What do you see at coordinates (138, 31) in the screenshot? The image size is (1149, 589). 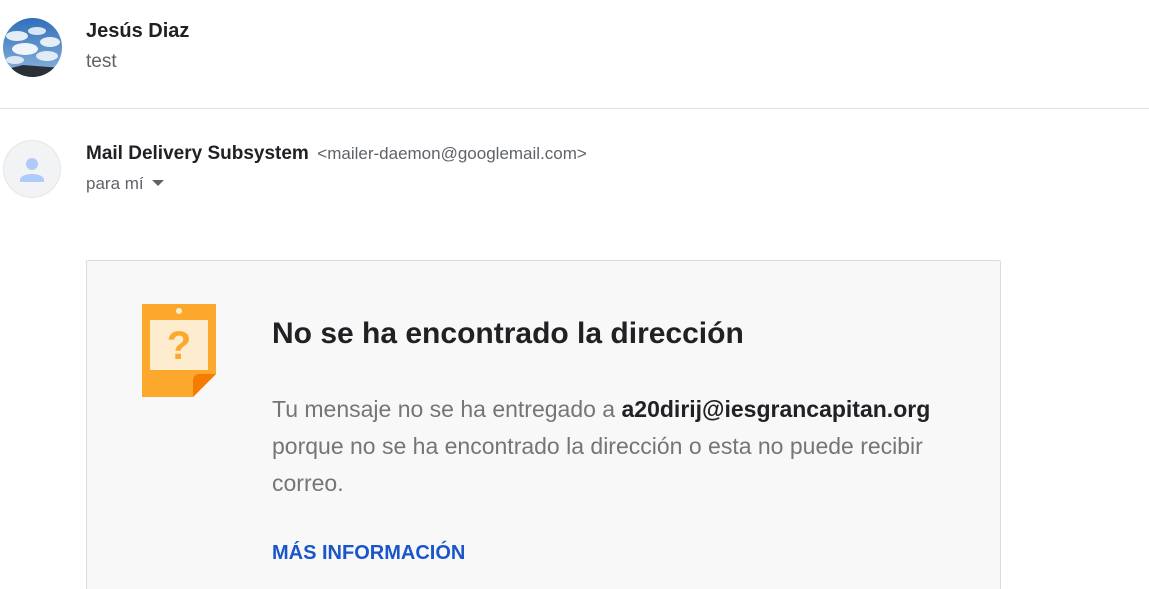 I see `collapsed-sender-name: Jesús Diaz` at bounding box center [138, 31].